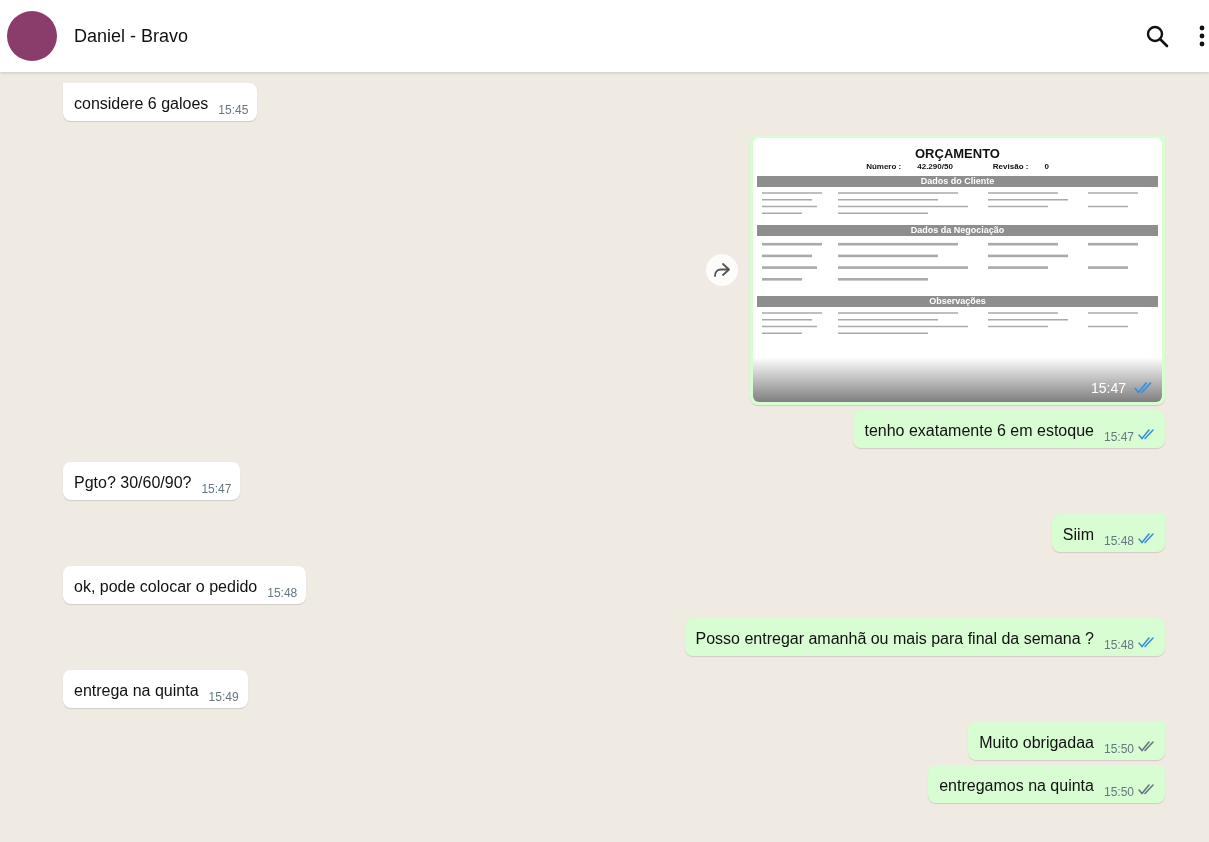 The height and width of the screenshot is (842, 1209). What do you see at coordinates (1036, 743) in the screenshot?
I see `message-text: Muito obrigadaa` at bounding box center [1036, 743].